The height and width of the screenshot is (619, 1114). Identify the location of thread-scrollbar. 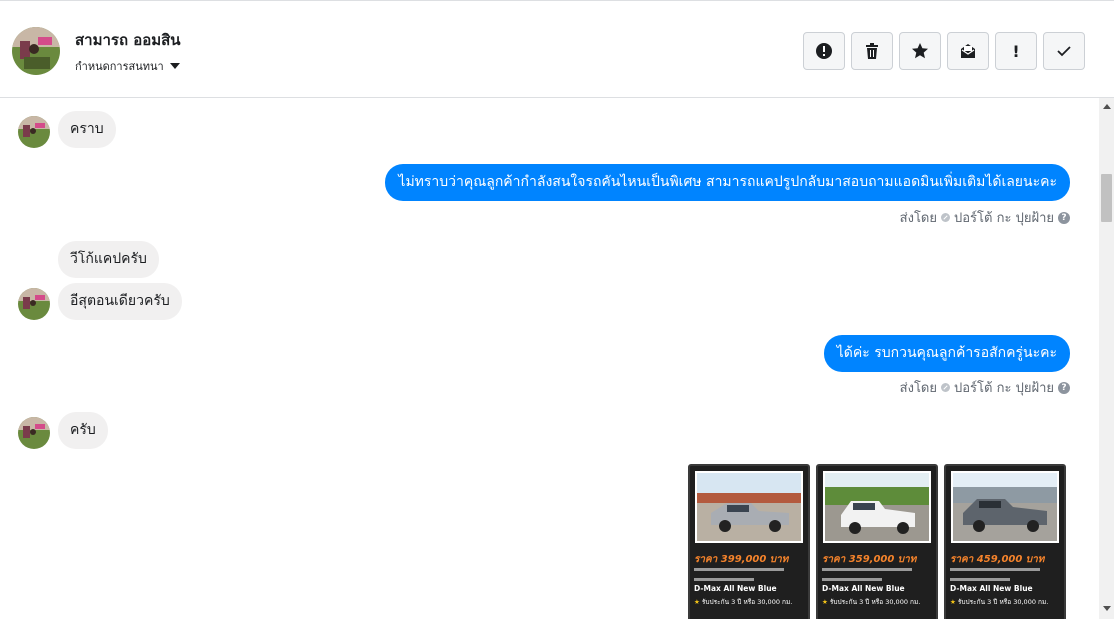
(1106, 358).